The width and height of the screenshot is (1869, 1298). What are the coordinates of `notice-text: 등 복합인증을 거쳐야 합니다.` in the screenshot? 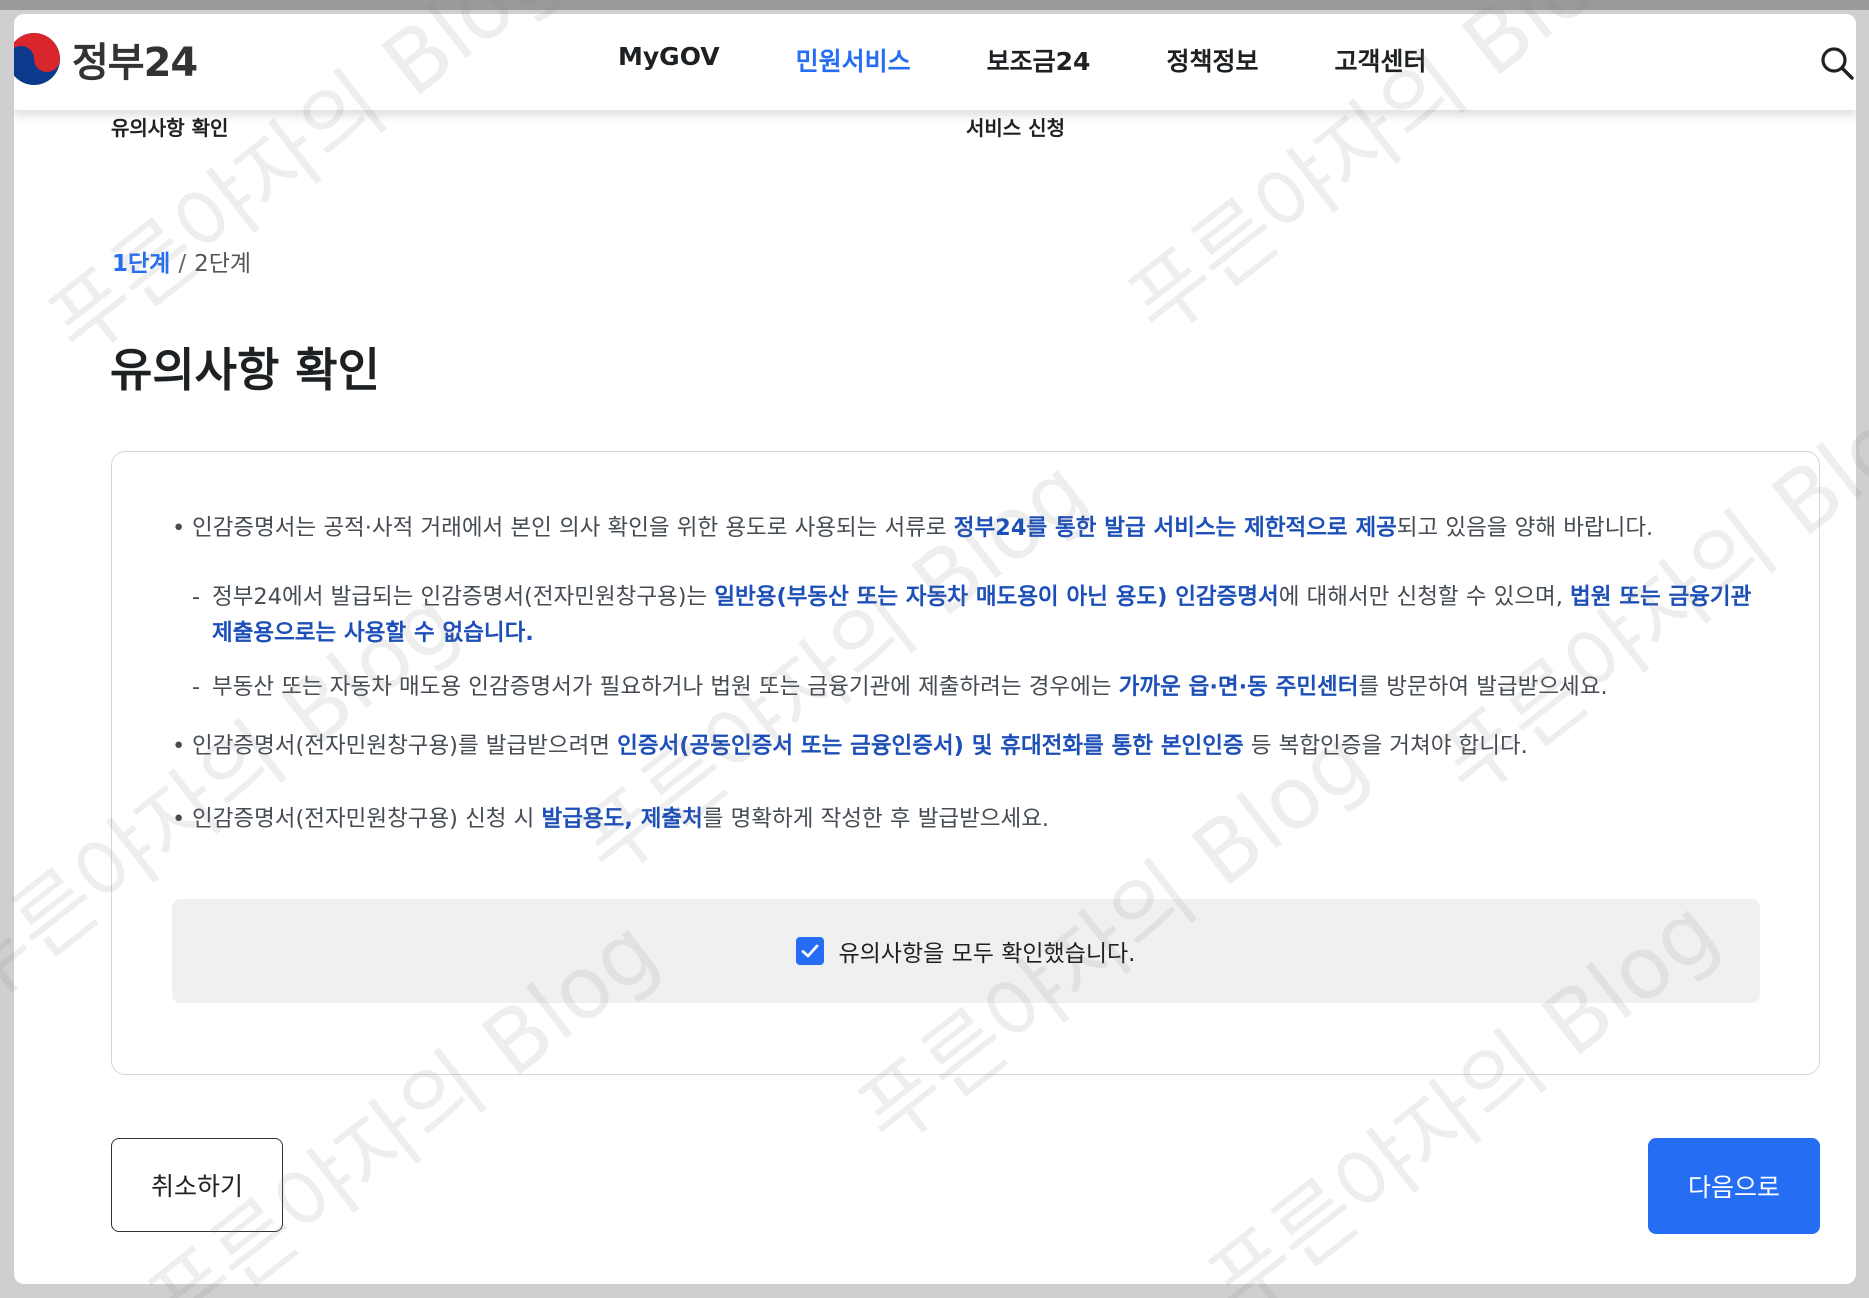 It's located at (1385, 746).